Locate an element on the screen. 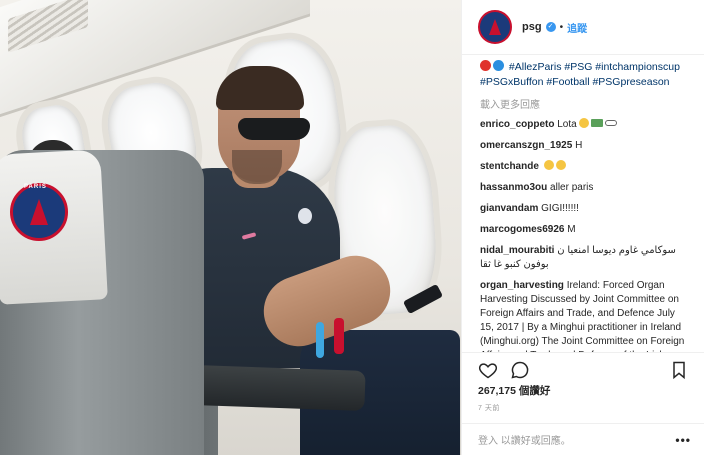 The image size is (704, 455). comment: stentchande is located at coordinates (584, 167).